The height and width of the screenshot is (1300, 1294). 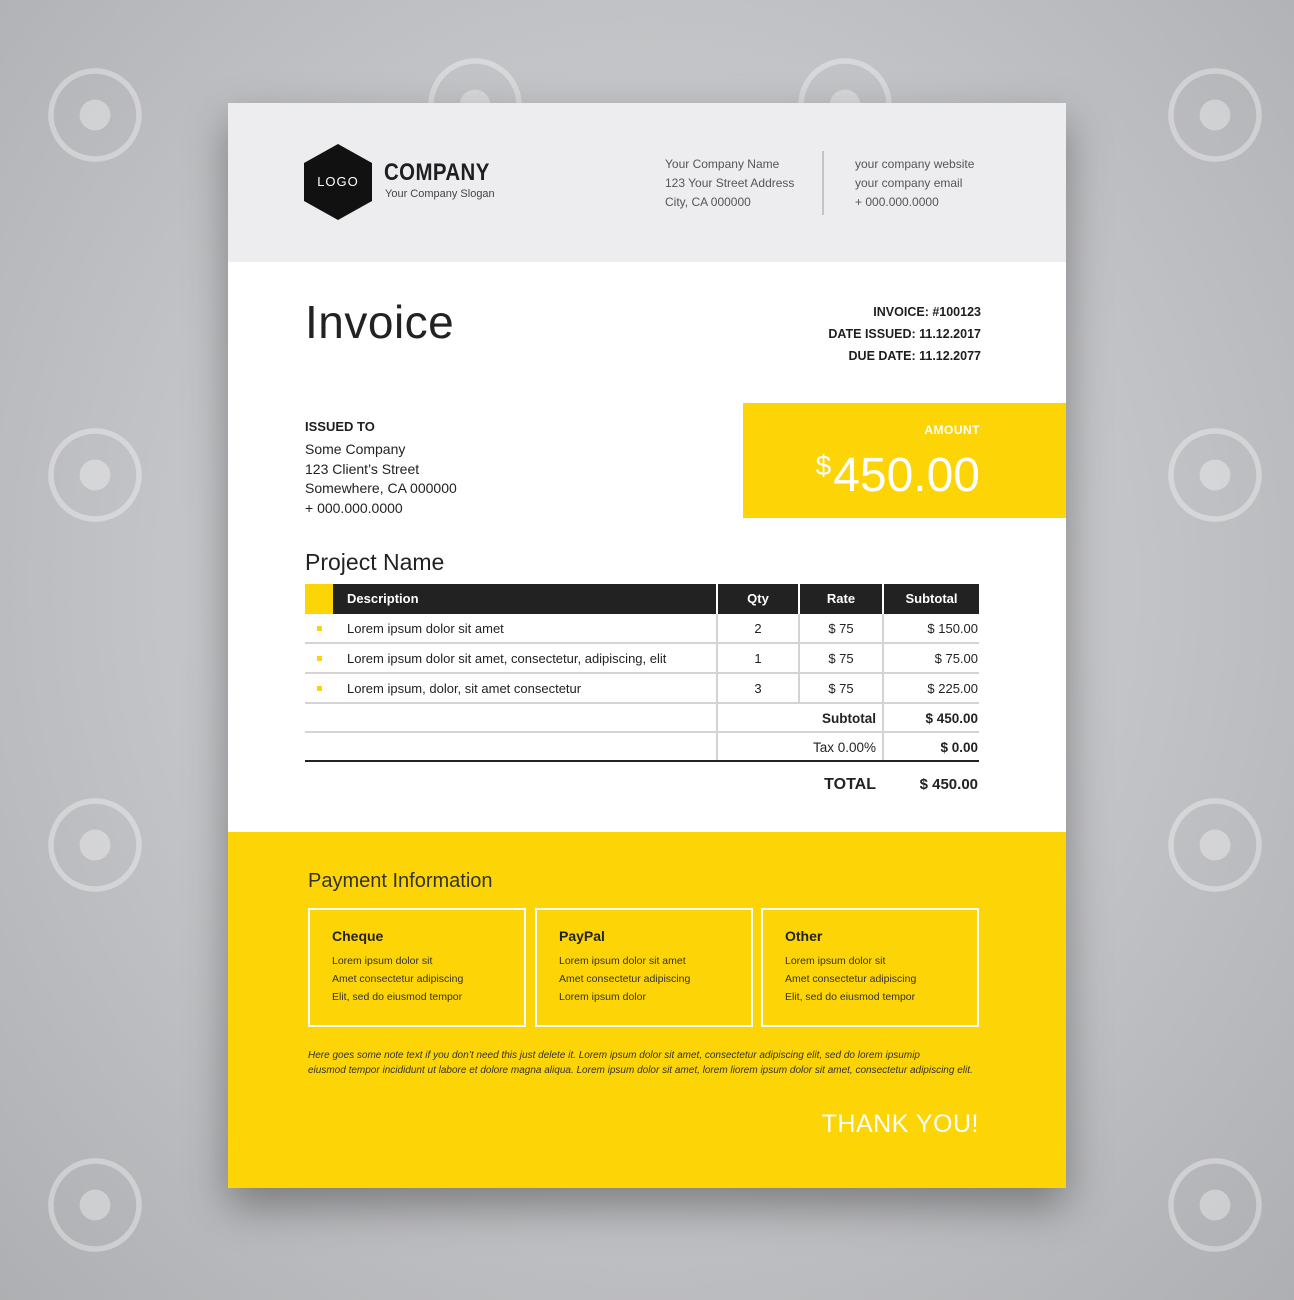 I want to click on tax-row: Tax 0.00% $ 0.00, so click(x=642, y=747).